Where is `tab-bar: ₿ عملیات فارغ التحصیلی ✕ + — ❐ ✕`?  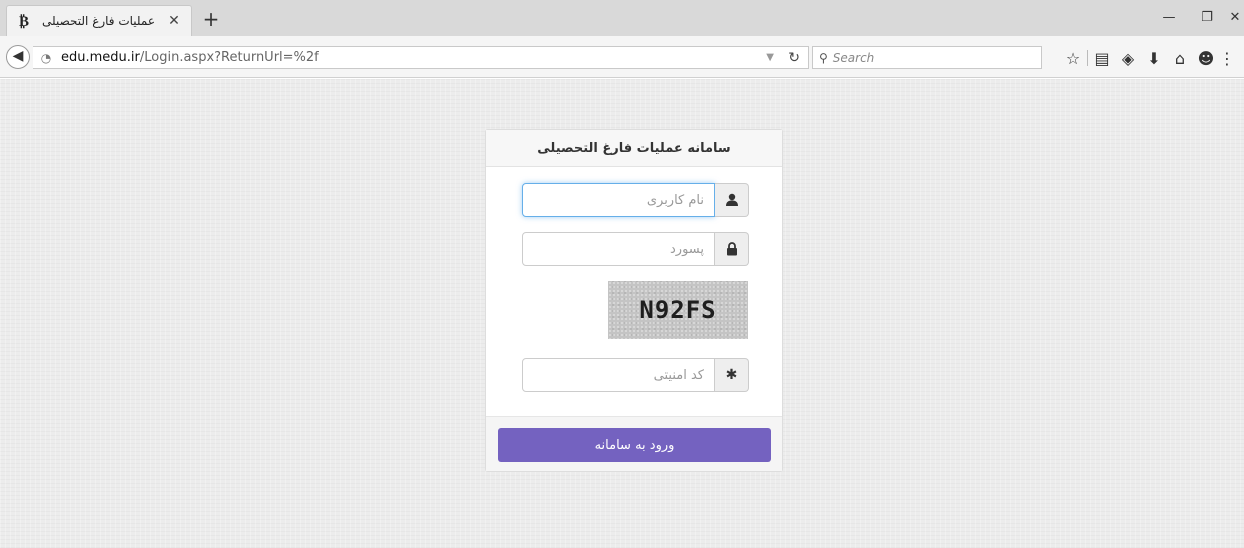 tab-bar: ₿ عملیات فارغ التحصیلی ✕ + — ❐ ✕ is located at coordinates (622, 18).